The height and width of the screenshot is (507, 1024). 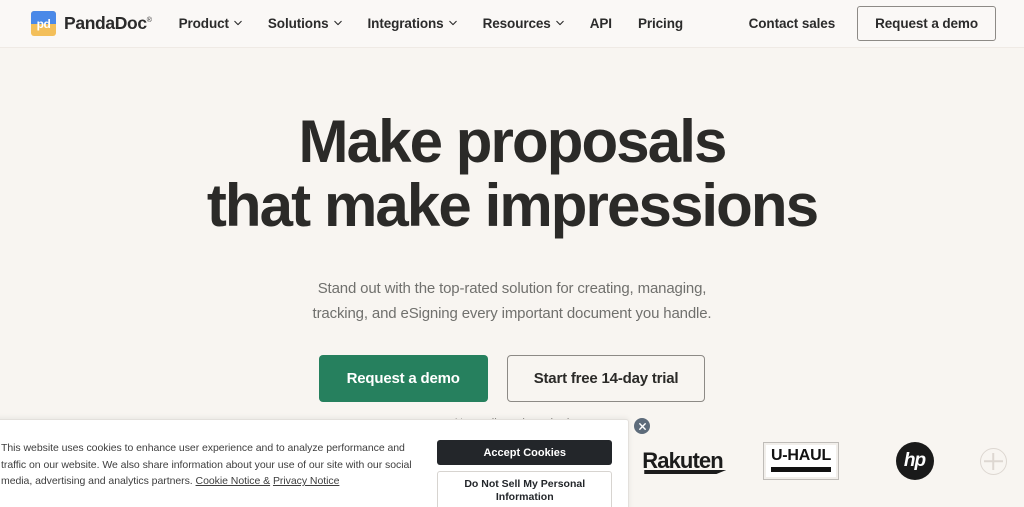 I want to click on brand-logo: pd PandaDoc®, so click(x=91, y=23).